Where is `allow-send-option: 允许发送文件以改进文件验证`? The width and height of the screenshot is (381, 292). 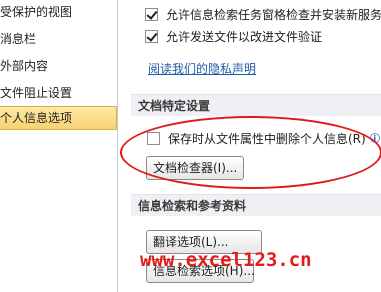
allow-send-option: 允许发送文件以改进文件验证 is located at coordinates (233, 36).